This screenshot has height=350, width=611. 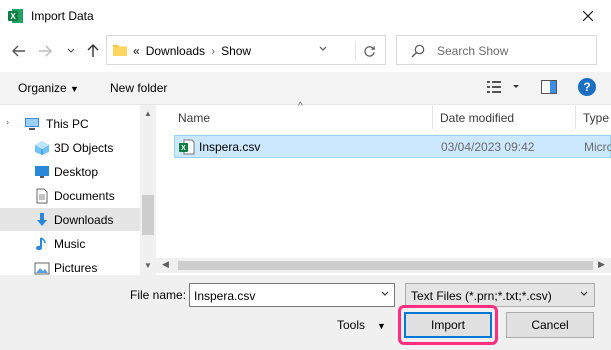 I want to click on recent-locations-button, so click(x=71, y=51).